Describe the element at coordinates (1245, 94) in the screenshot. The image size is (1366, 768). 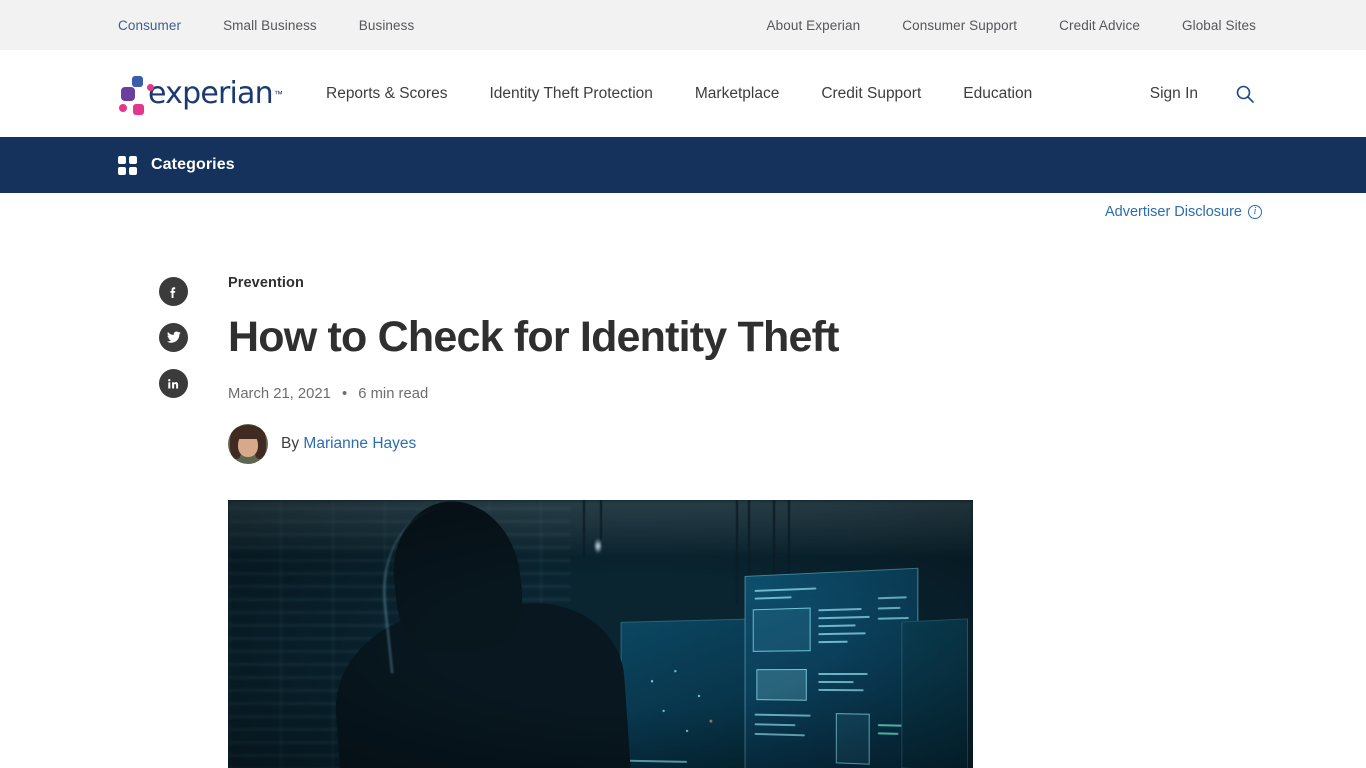
I see `search-icon` at that location.